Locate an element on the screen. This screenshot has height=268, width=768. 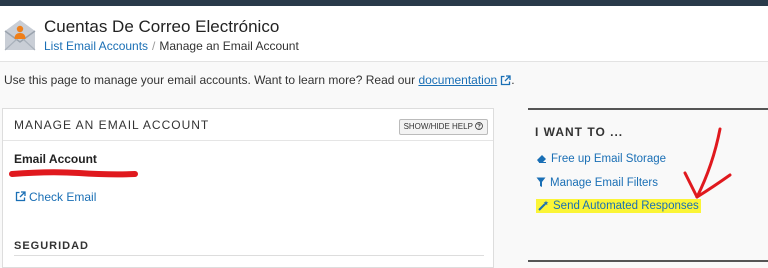
panel-title: MANAGE AN EMAIL ACCOUNT is located at coordinates (112, 125).